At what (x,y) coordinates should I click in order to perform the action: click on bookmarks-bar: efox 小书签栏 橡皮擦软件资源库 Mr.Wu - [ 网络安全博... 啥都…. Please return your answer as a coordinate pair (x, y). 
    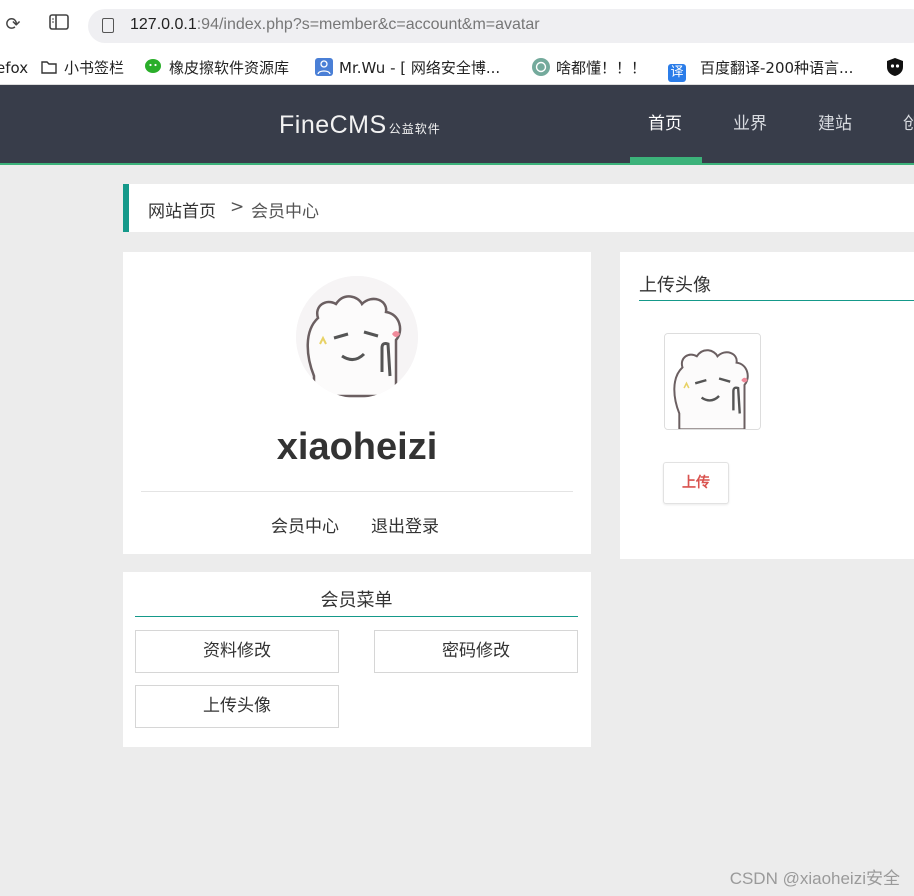
    Looking at the image, I should click on (457, 67).